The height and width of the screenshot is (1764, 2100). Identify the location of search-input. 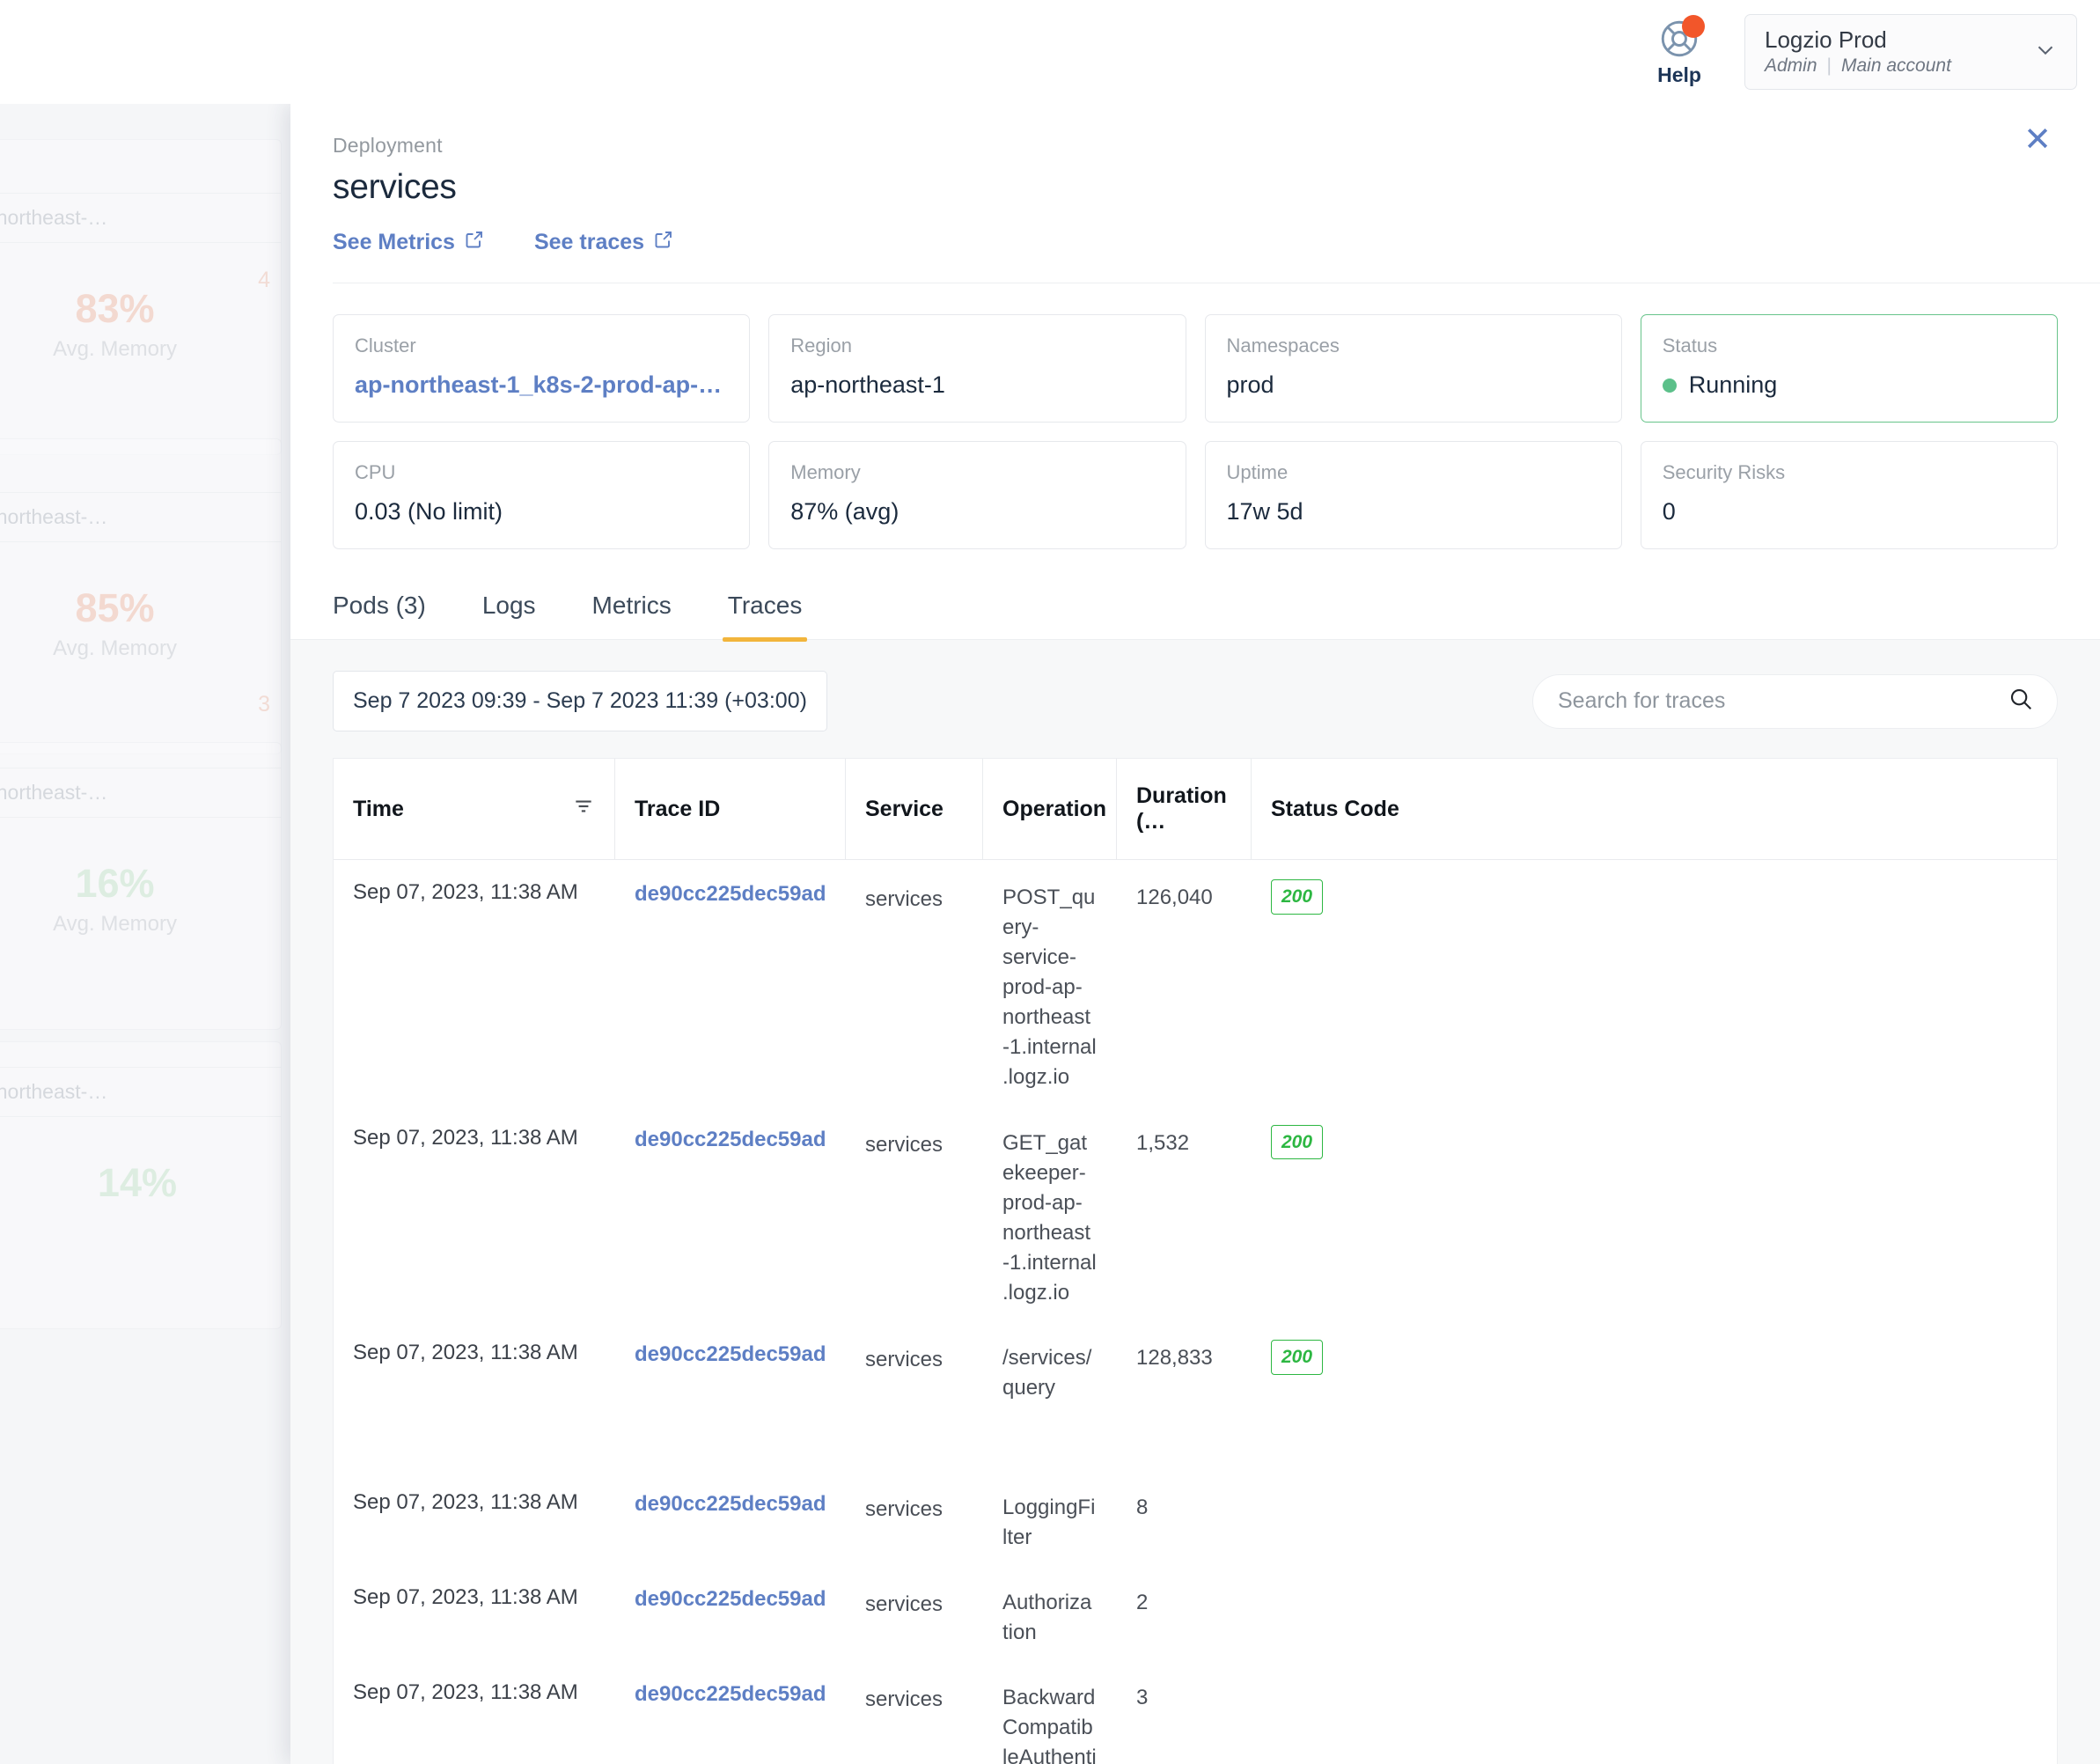
(1778, 701).